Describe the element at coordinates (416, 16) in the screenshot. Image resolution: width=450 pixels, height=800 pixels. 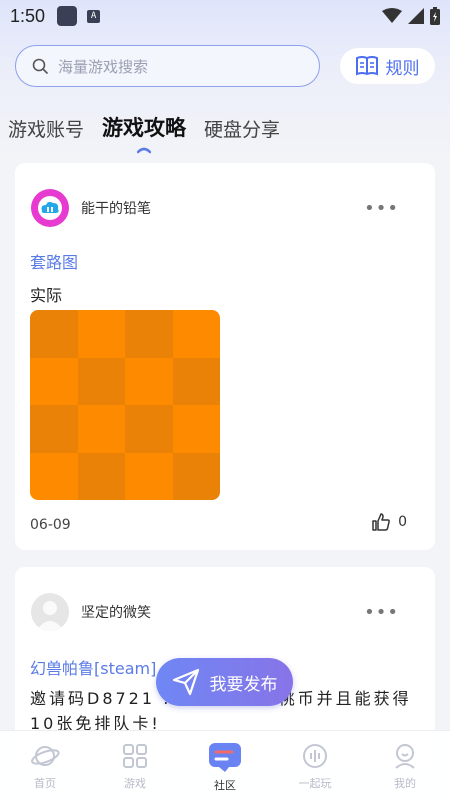
I see `signal-icon` at that location.